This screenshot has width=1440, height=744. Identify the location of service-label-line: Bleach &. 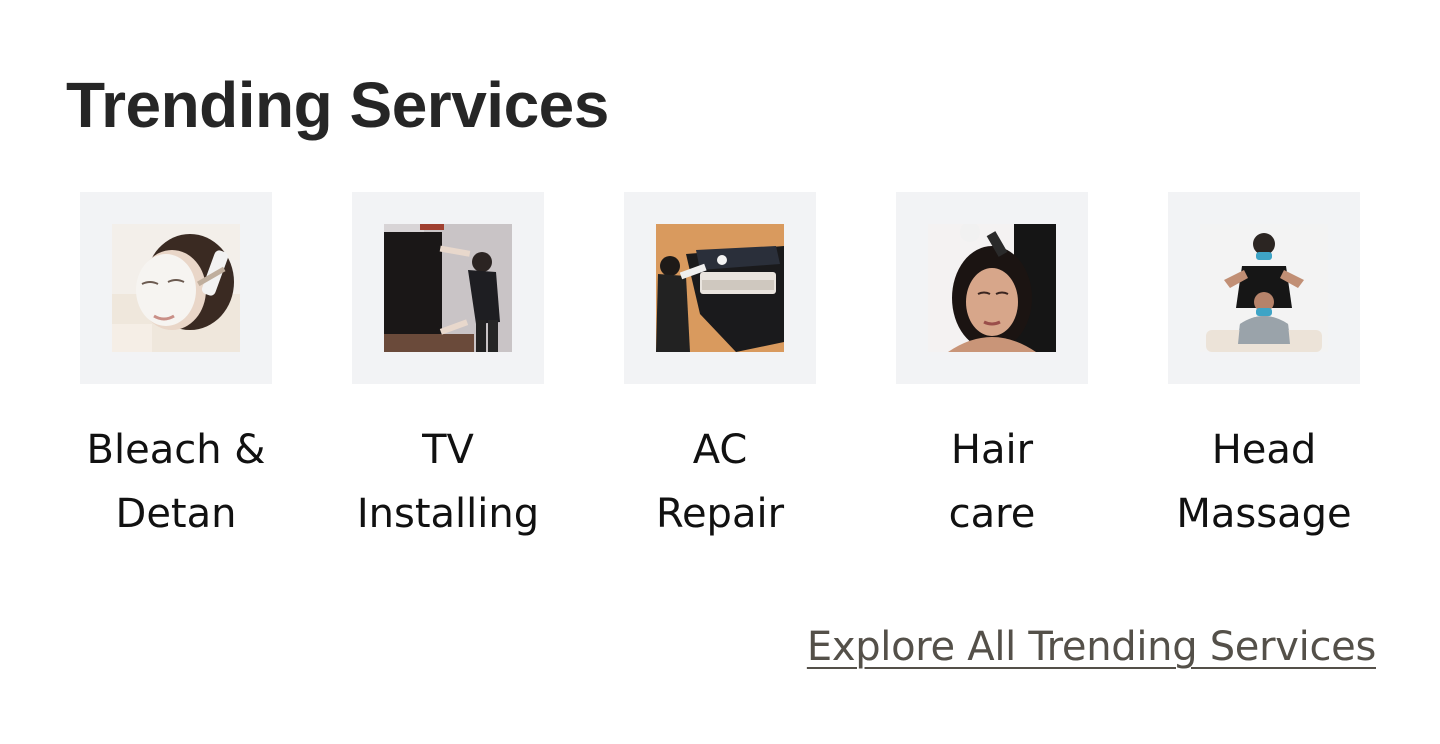
(176, 450).